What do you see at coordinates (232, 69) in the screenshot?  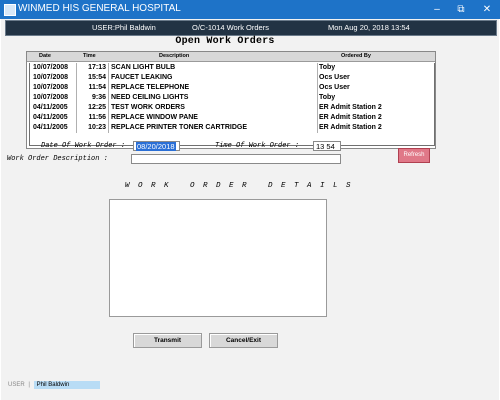 I see `table-row: 10/07/2008 17:13 SCAN LIGHT BULB Toby` at bounding box center [232, 69].